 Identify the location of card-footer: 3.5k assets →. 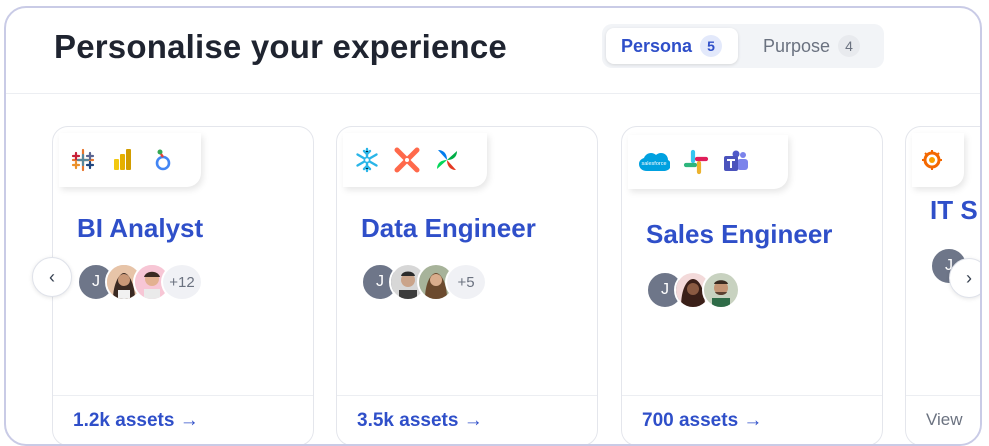
(467, 413).